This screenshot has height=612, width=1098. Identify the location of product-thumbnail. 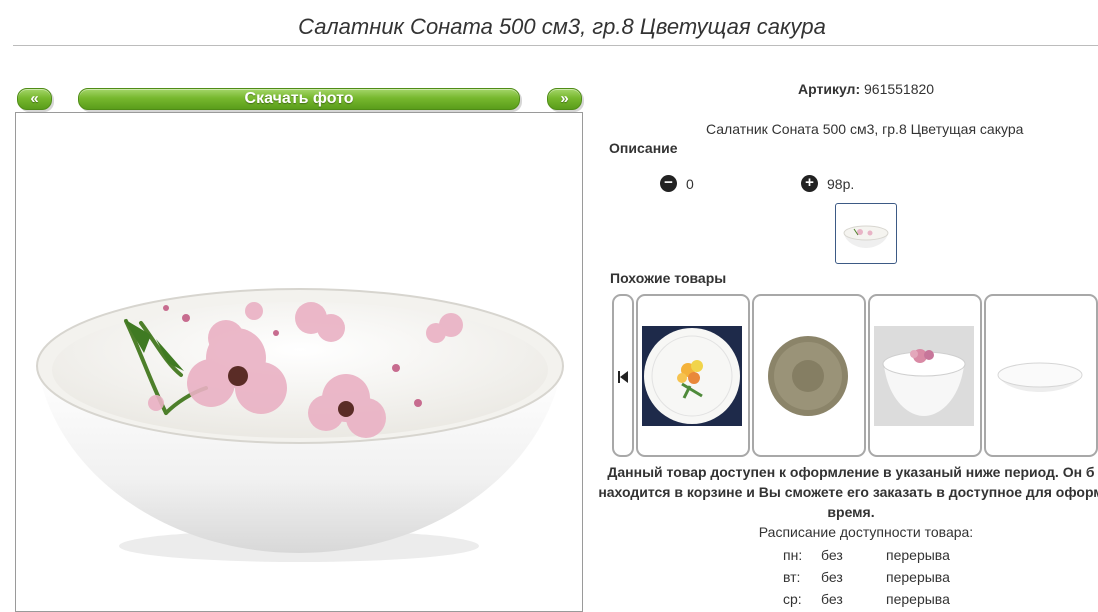
(866, 233).